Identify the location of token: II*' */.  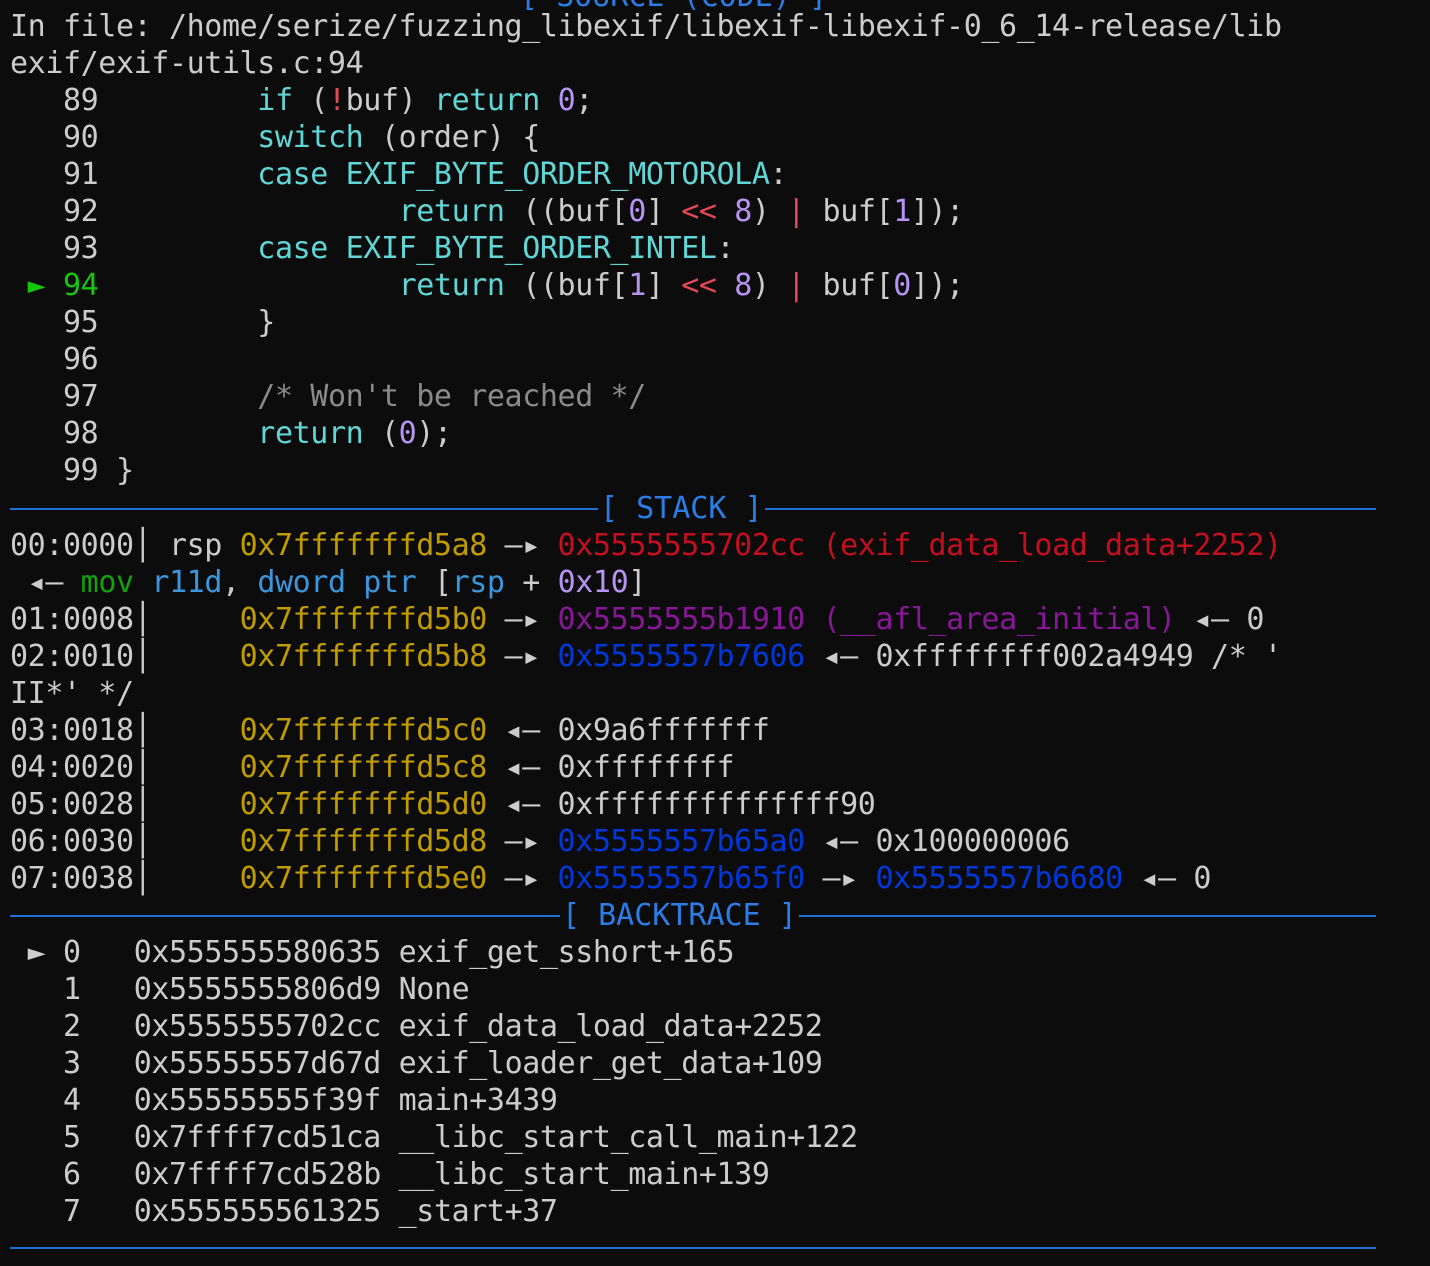
(72, 693).